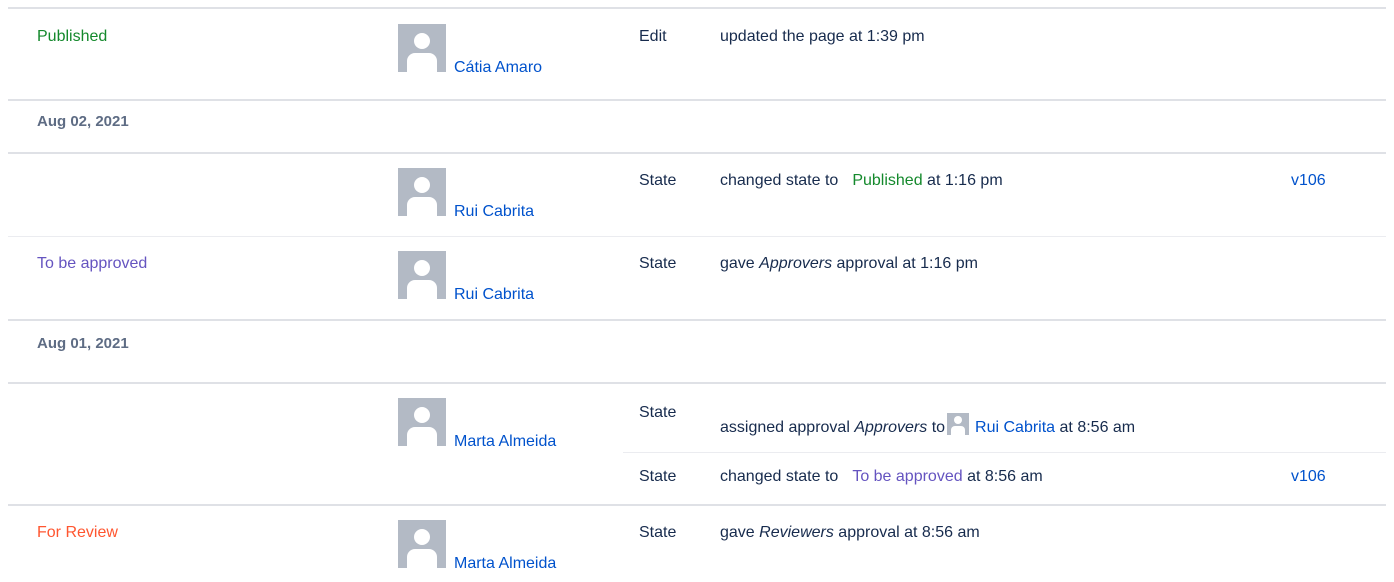  Describe the element at coordinates (697, 351) in the screenshot. I see `date-group-header: Aug 01, 2021` at that location.